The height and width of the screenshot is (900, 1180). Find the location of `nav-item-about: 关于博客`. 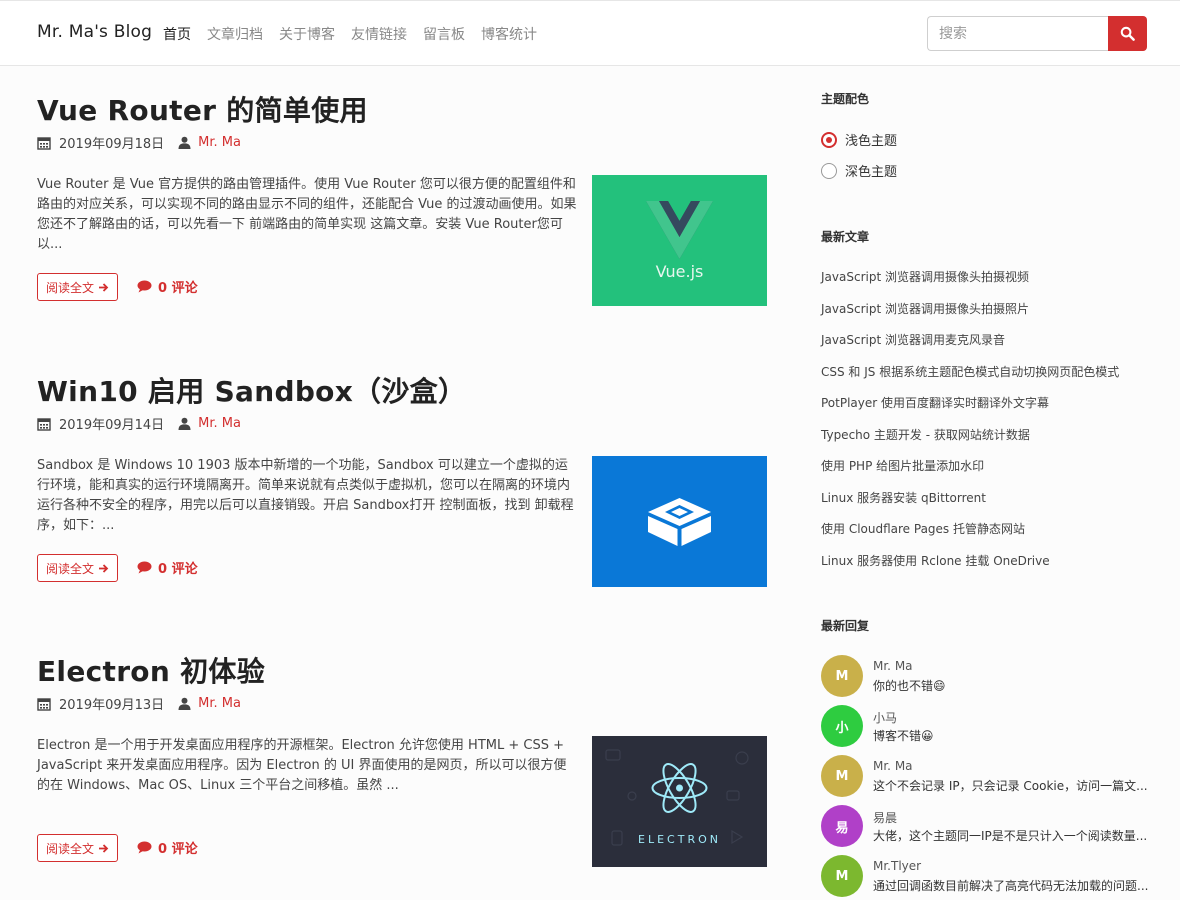

nav-item-about: 关于博客 is located at coordinates (307, 34).